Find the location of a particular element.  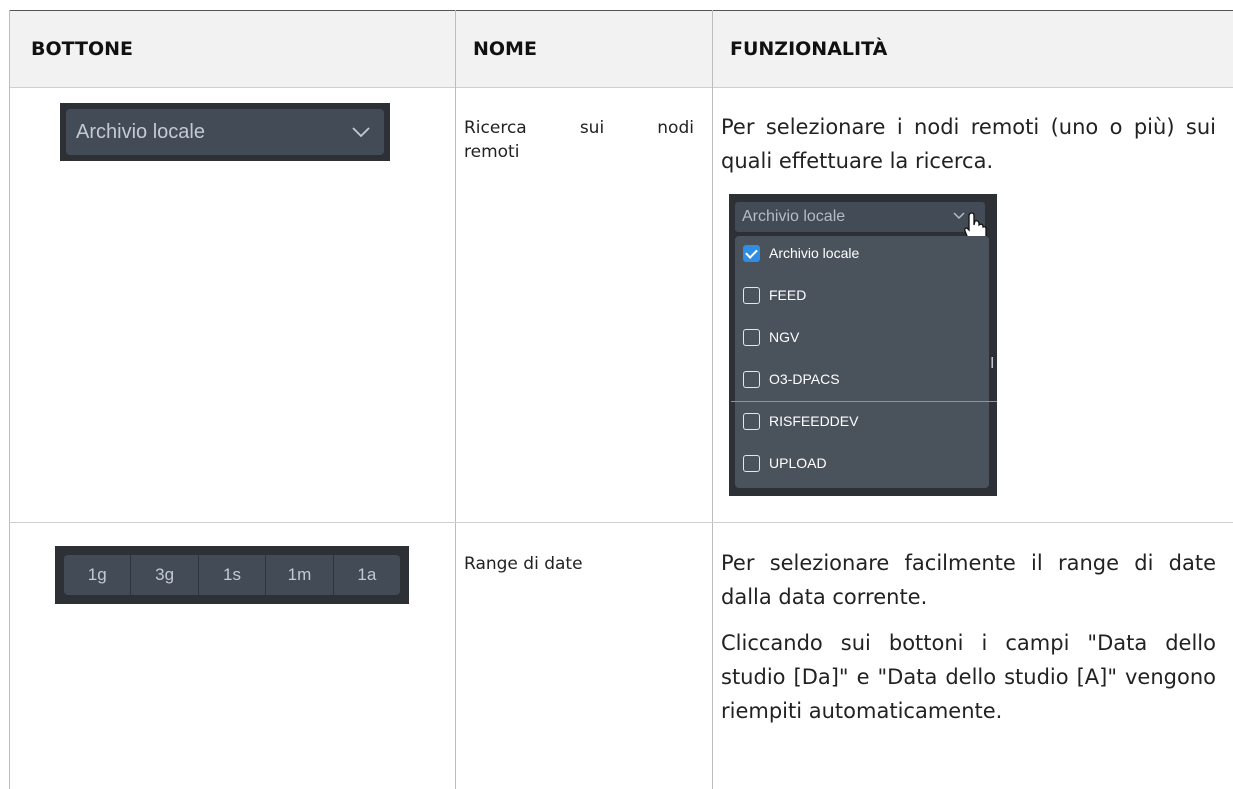

range-button-1s: 1s is located at coordinates (233, 575).